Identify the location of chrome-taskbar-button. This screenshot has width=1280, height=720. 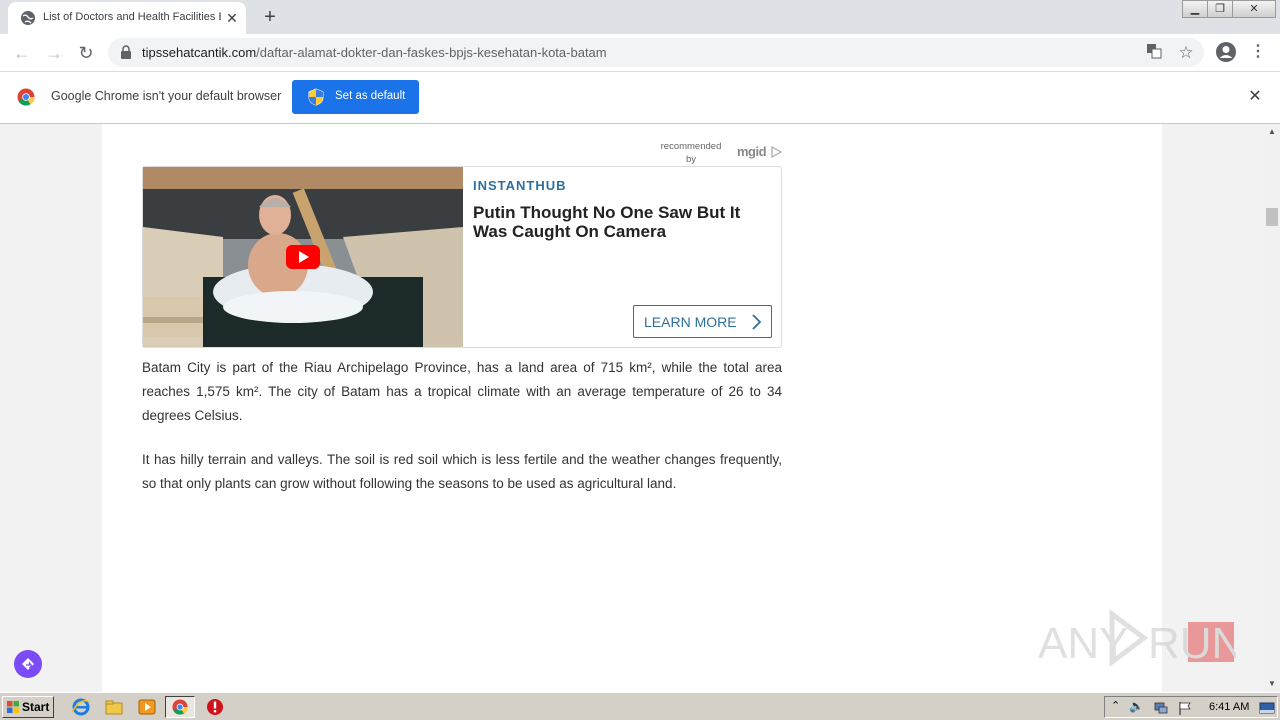
(180, 707).